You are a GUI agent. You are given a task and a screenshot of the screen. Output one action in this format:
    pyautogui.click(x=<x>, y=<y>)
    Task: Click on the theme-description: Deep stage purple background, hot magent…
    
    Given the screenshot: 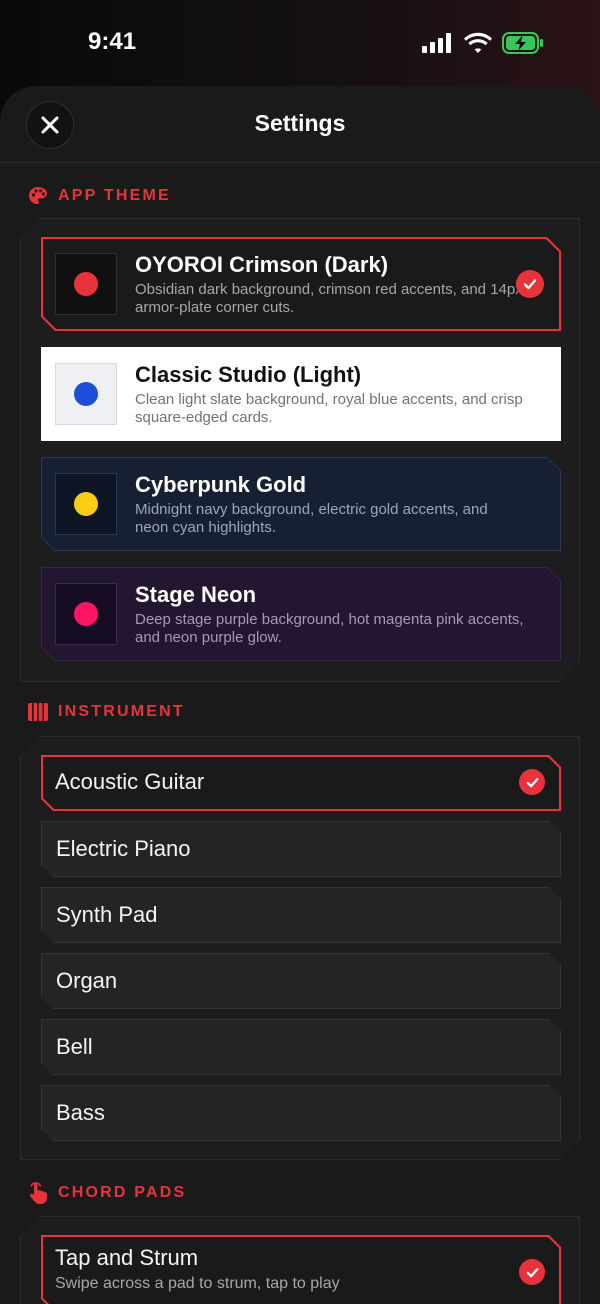 What is the action you would take?
    pyautogui.click(x=329, y=628)
    